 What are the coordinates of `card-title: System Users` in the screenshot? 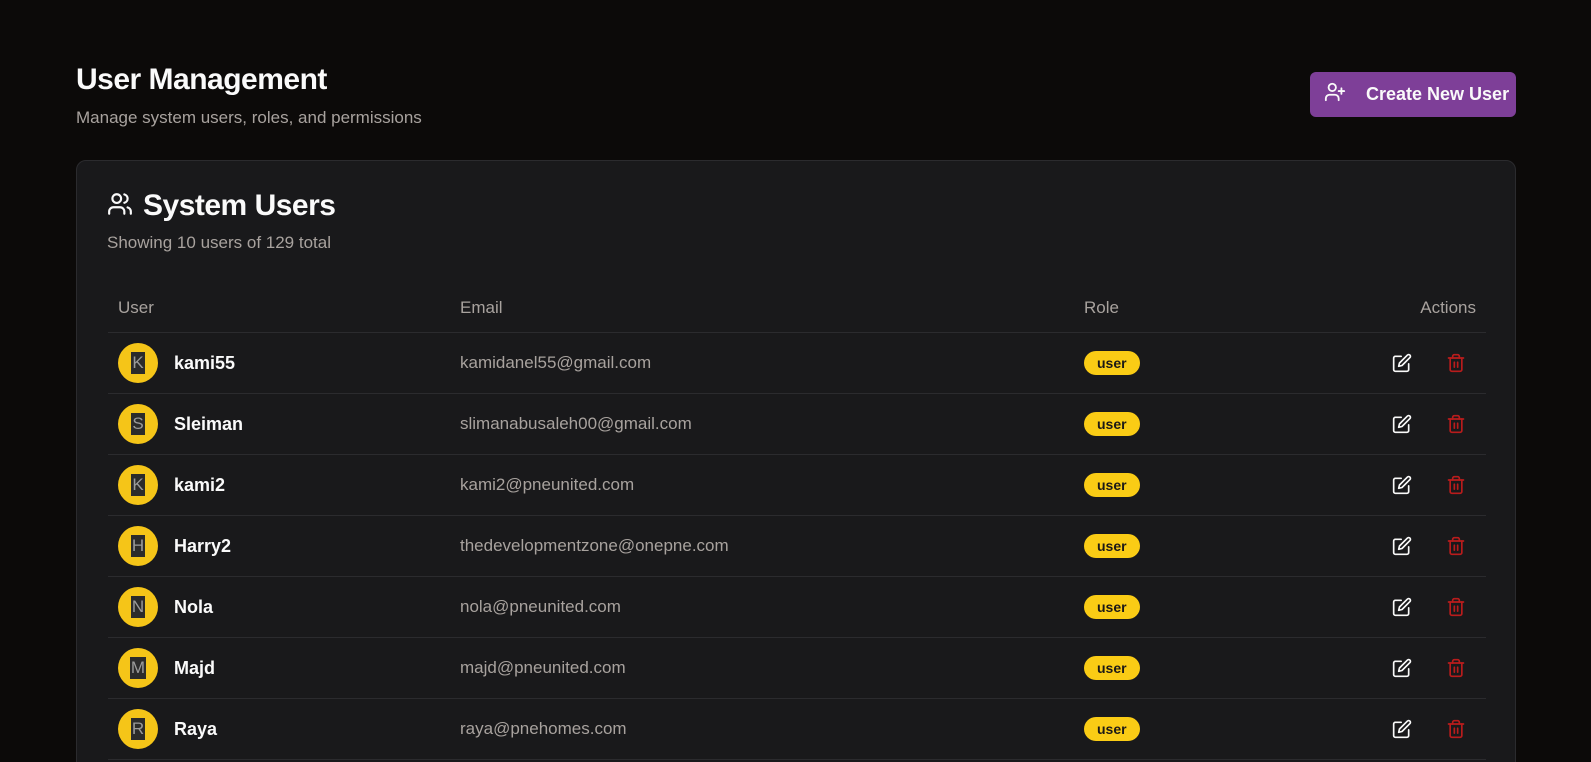 It's located at (239, 205).